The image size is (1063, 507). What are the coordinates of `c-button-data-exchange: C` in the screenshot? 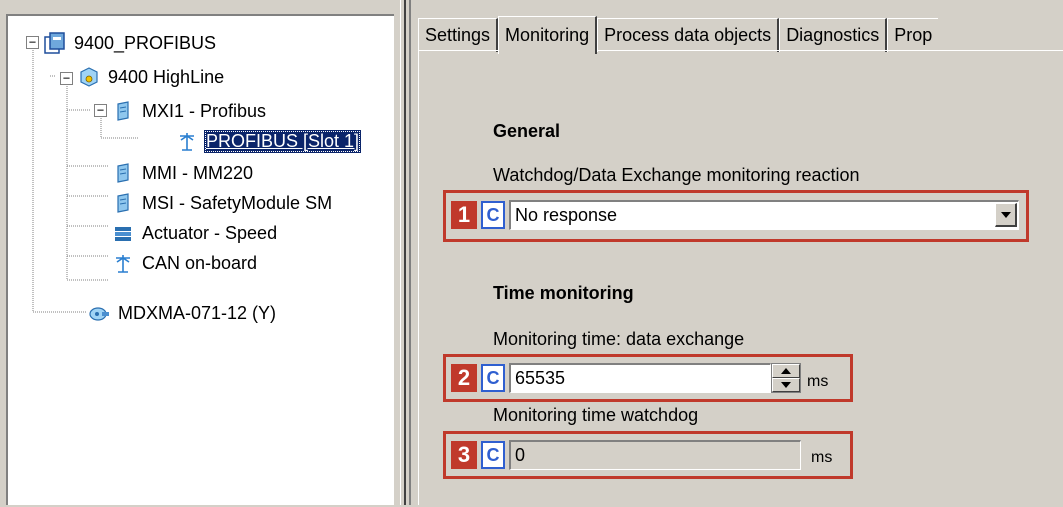 It's located at (493, 378).